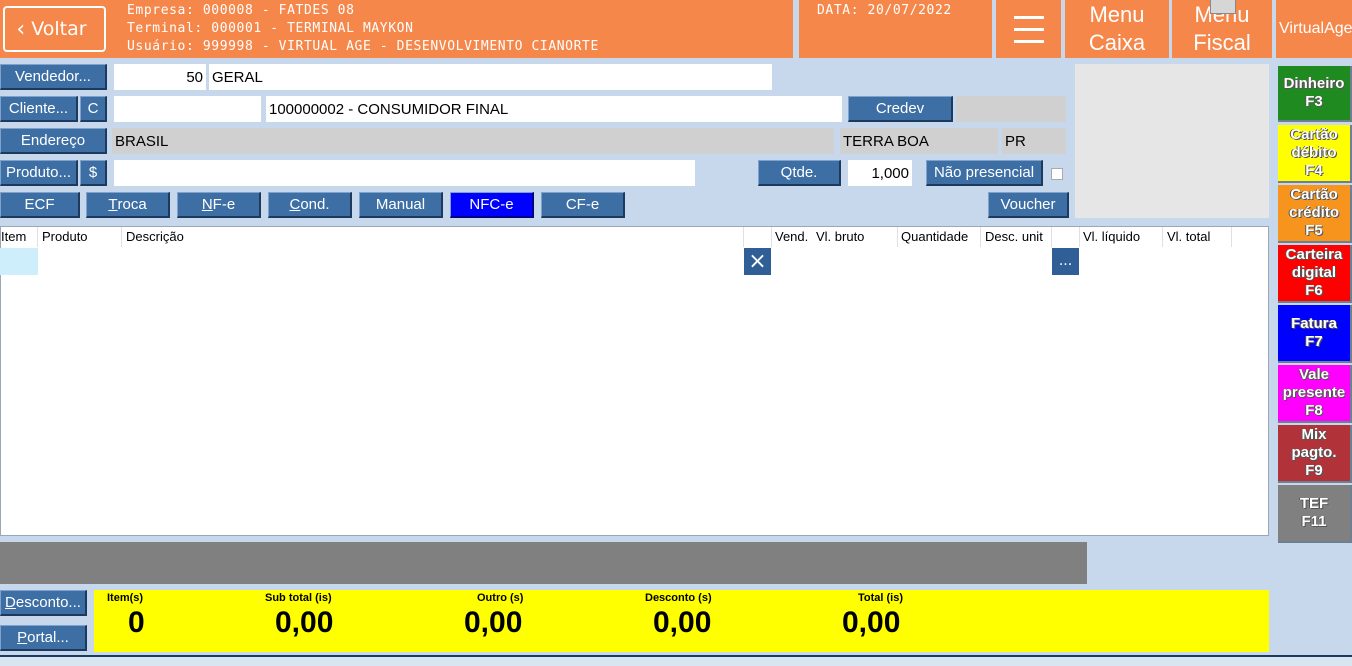  What do you see at coordinates (1314, 254) in the screenshot?
I see `pay-button-label: Carteira` at bounding box center [1314, 254].